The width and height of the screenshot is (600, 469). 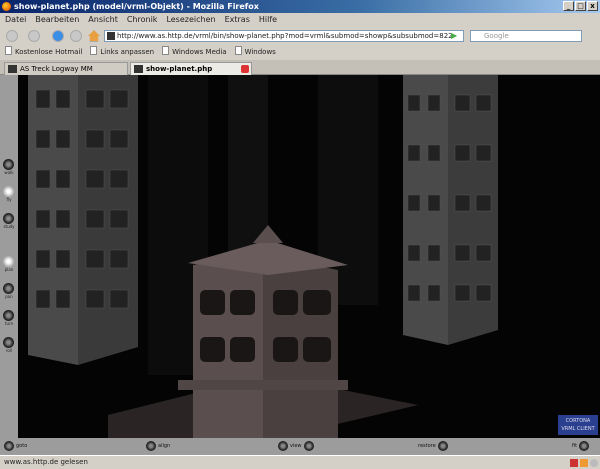 What do you see at coordinates (58, 36) in the screenshot?
I see `reload-icon` at bounding box center [58, 36].